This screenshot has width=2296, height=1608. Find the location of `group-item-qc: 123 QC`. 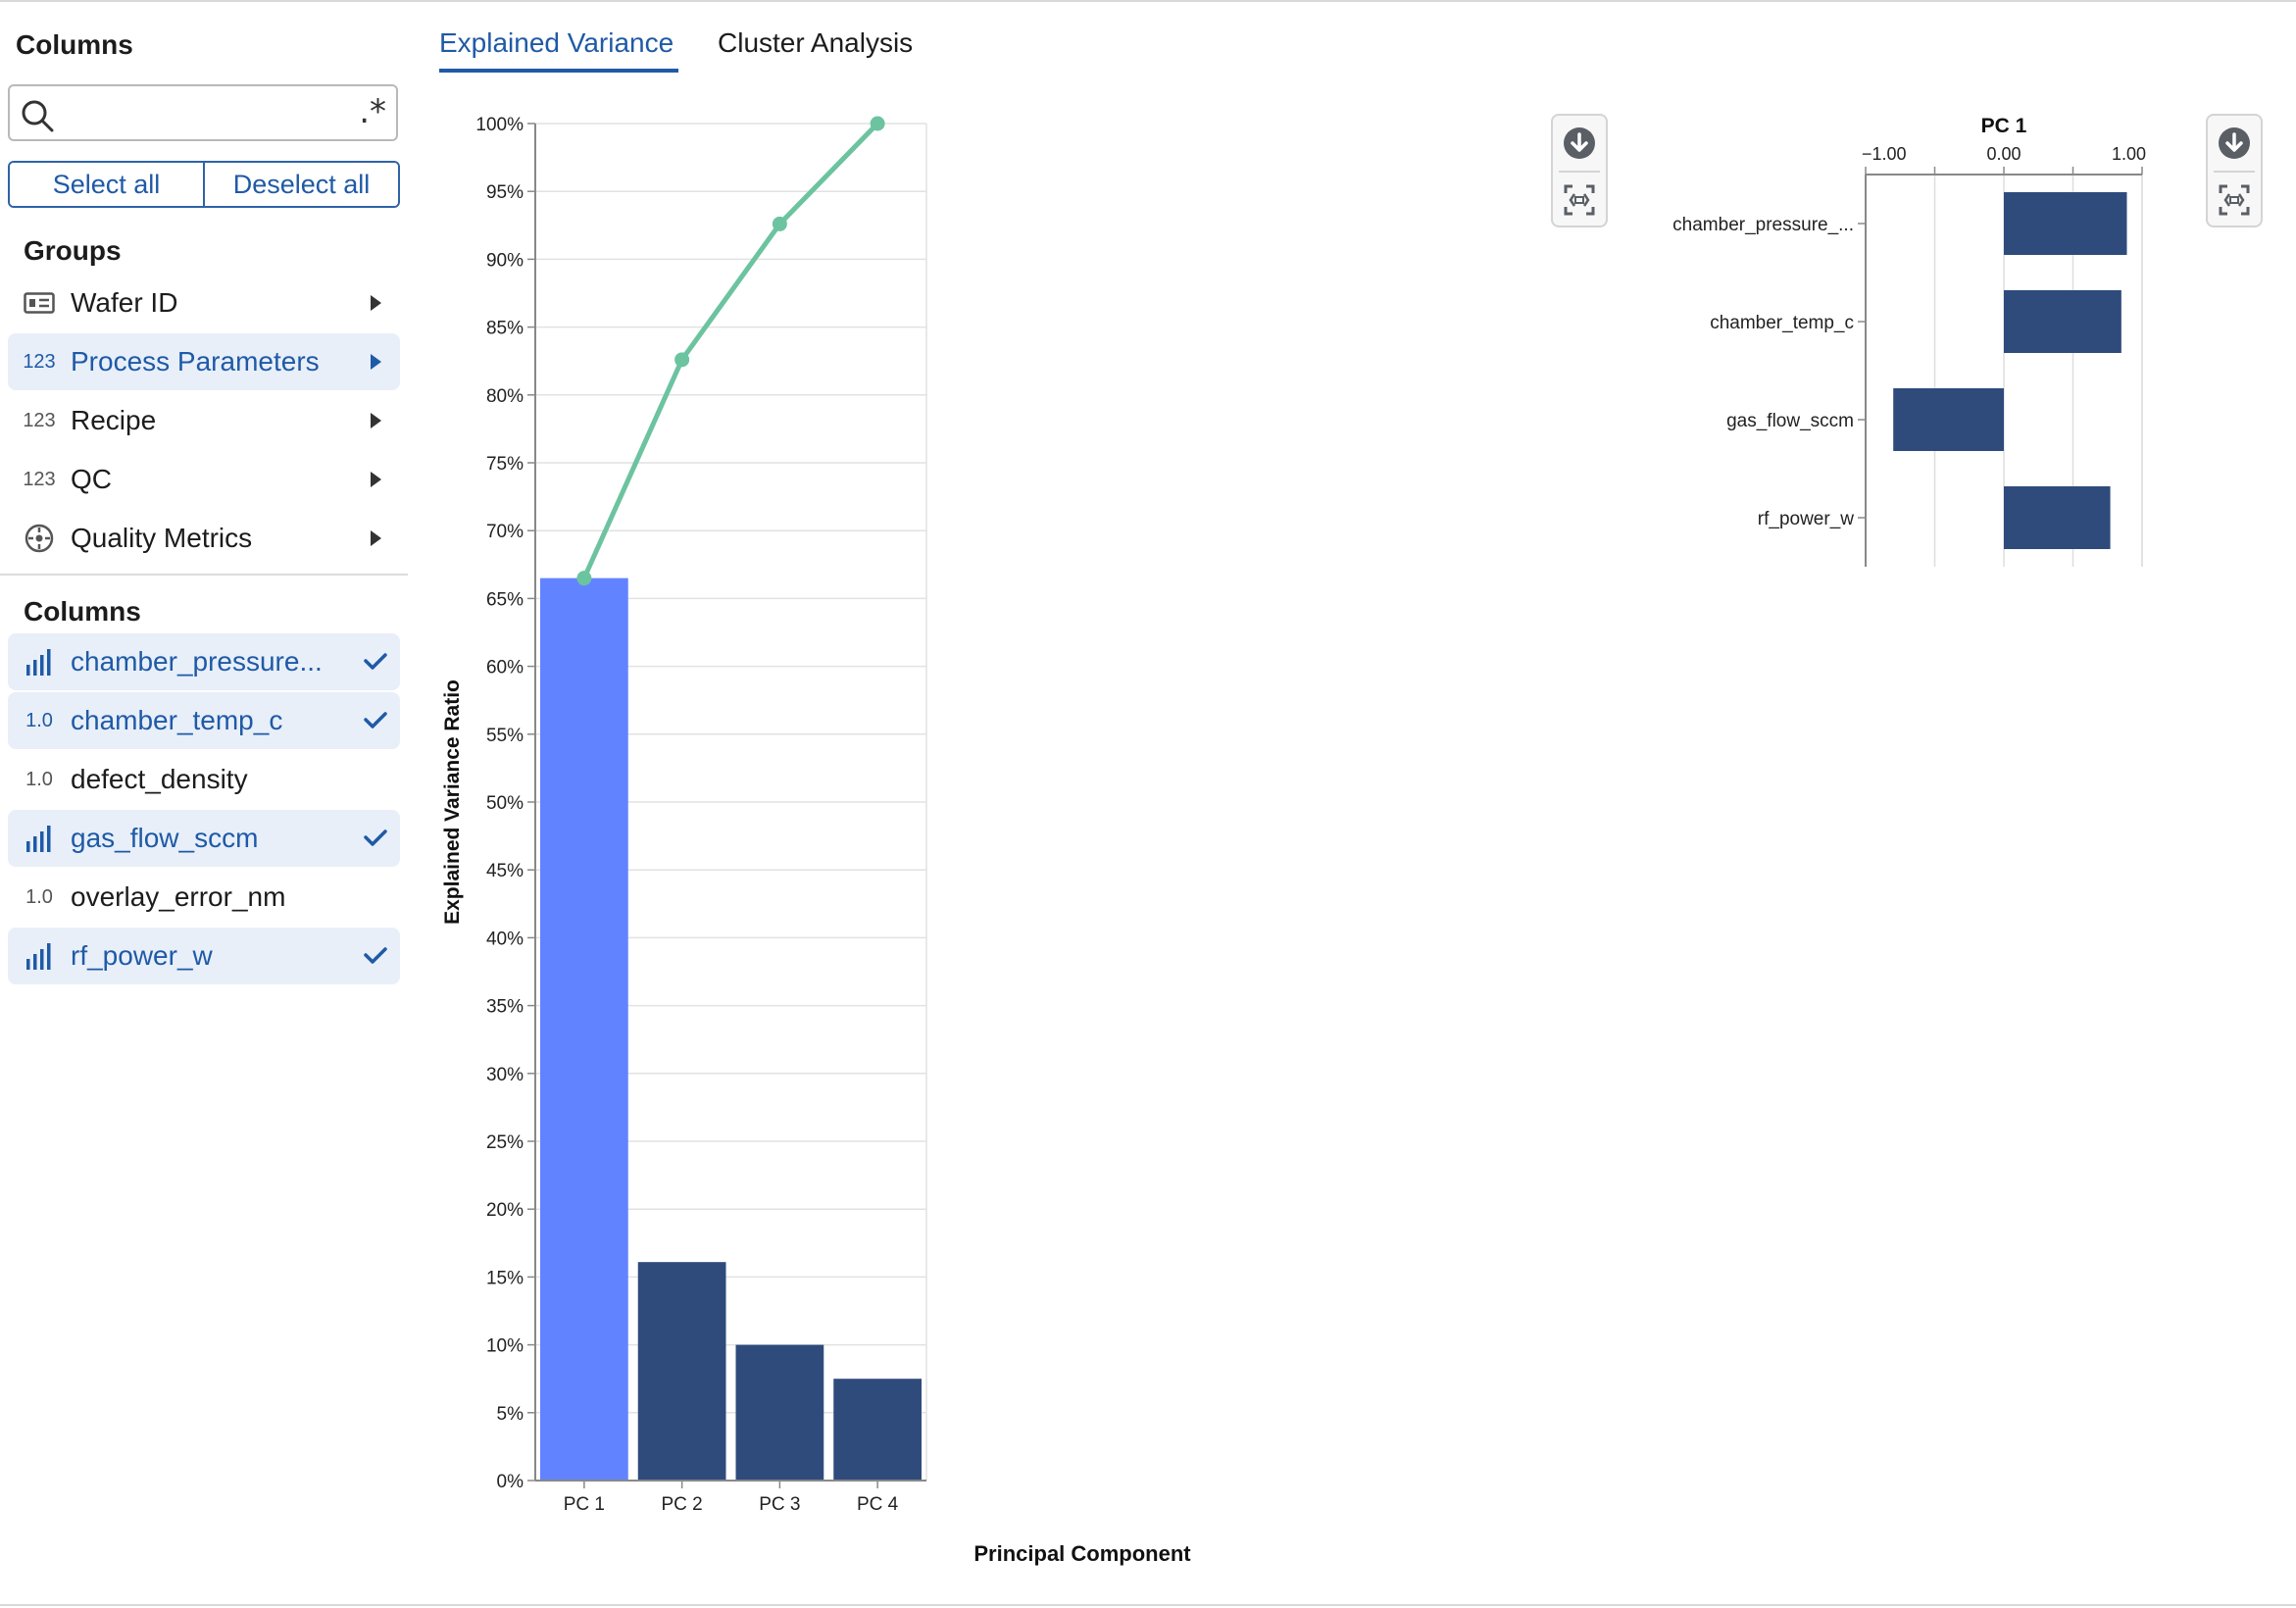

group-item-qc: 123 QC is located at coordinates (204, 479).